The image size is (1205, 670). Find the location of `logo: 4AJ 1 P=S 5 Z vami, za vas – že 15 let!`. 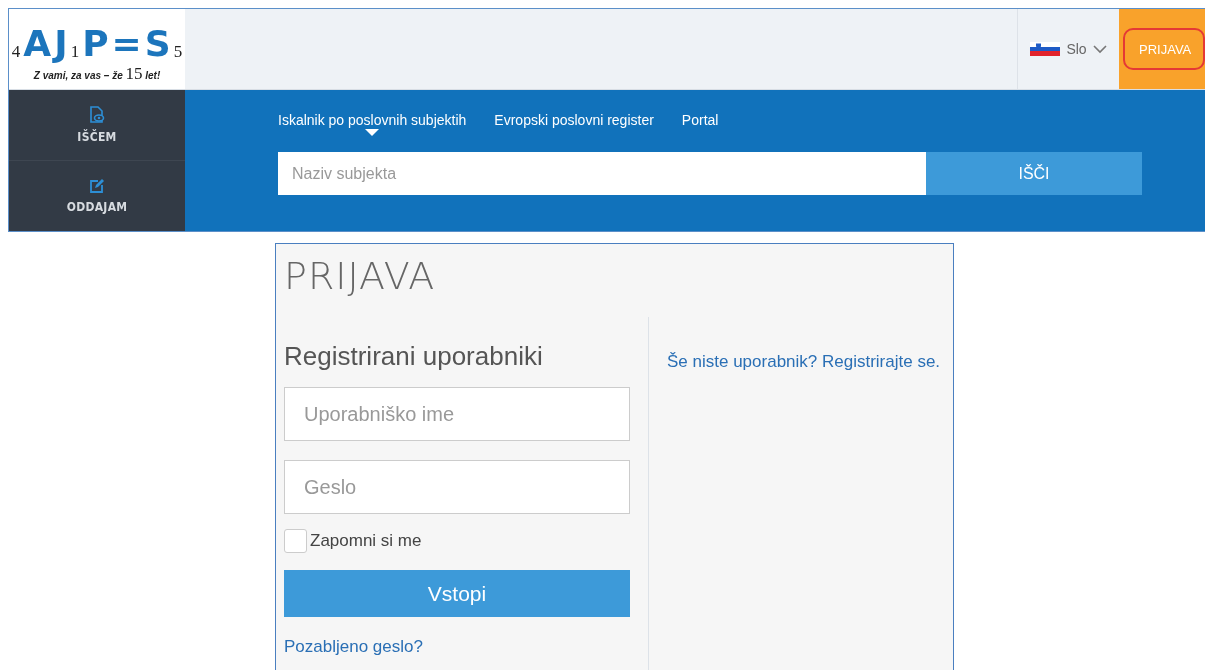

logo: 4AJ 1 P=S 5 Z vami, za vas – že 15 let! is located at coordinates (97, 49).